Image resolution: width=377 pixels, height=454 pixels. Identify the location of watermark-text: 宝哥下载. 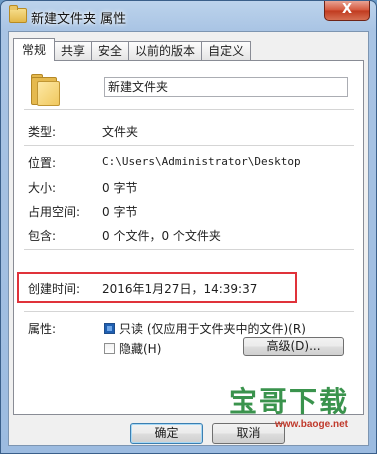
(289, 401).